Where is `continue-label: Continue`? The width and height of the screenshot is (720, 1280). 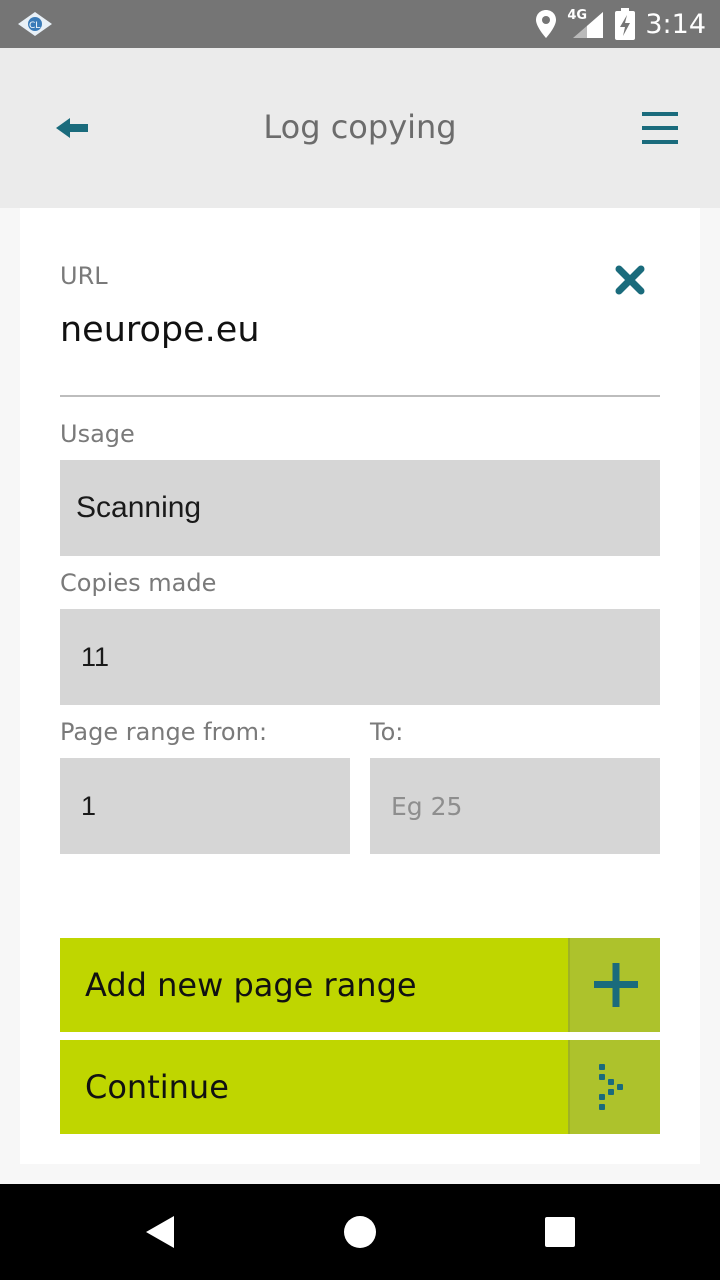 continue-label: Continue is located at coordinates (157, 1087).